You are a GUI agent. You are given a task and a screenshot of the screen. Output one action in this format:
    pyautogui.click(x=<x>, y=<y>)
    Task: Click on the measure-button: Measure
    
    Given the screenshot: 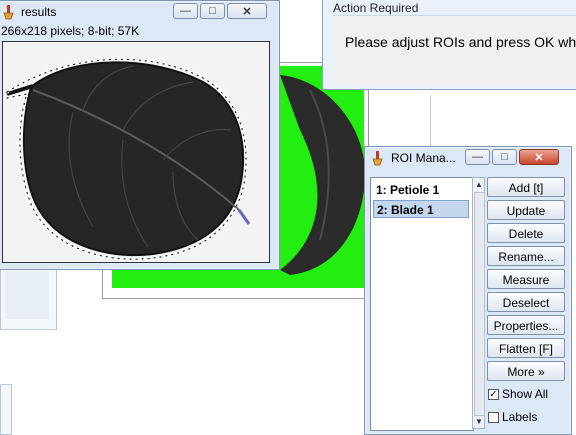 What is the action you would take?
    pyautogui.click(x=526, y=279)
    